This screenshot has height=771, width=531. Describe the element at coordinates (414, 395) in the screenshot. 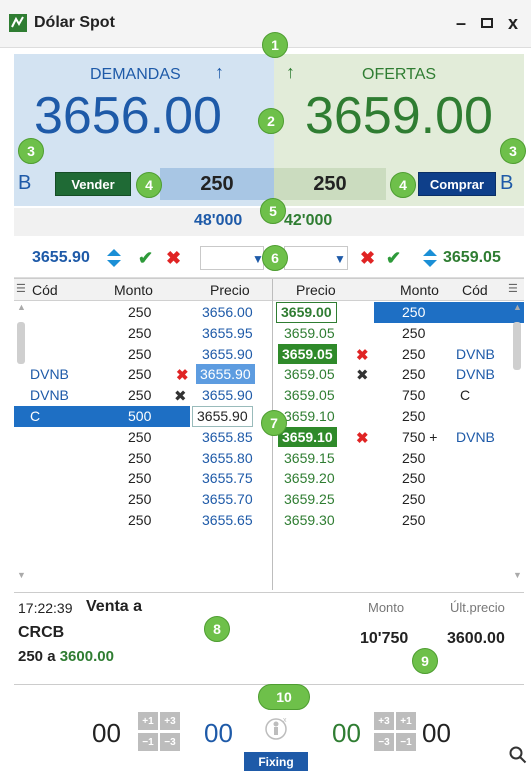

I see `ask-amount: 750` at that location.